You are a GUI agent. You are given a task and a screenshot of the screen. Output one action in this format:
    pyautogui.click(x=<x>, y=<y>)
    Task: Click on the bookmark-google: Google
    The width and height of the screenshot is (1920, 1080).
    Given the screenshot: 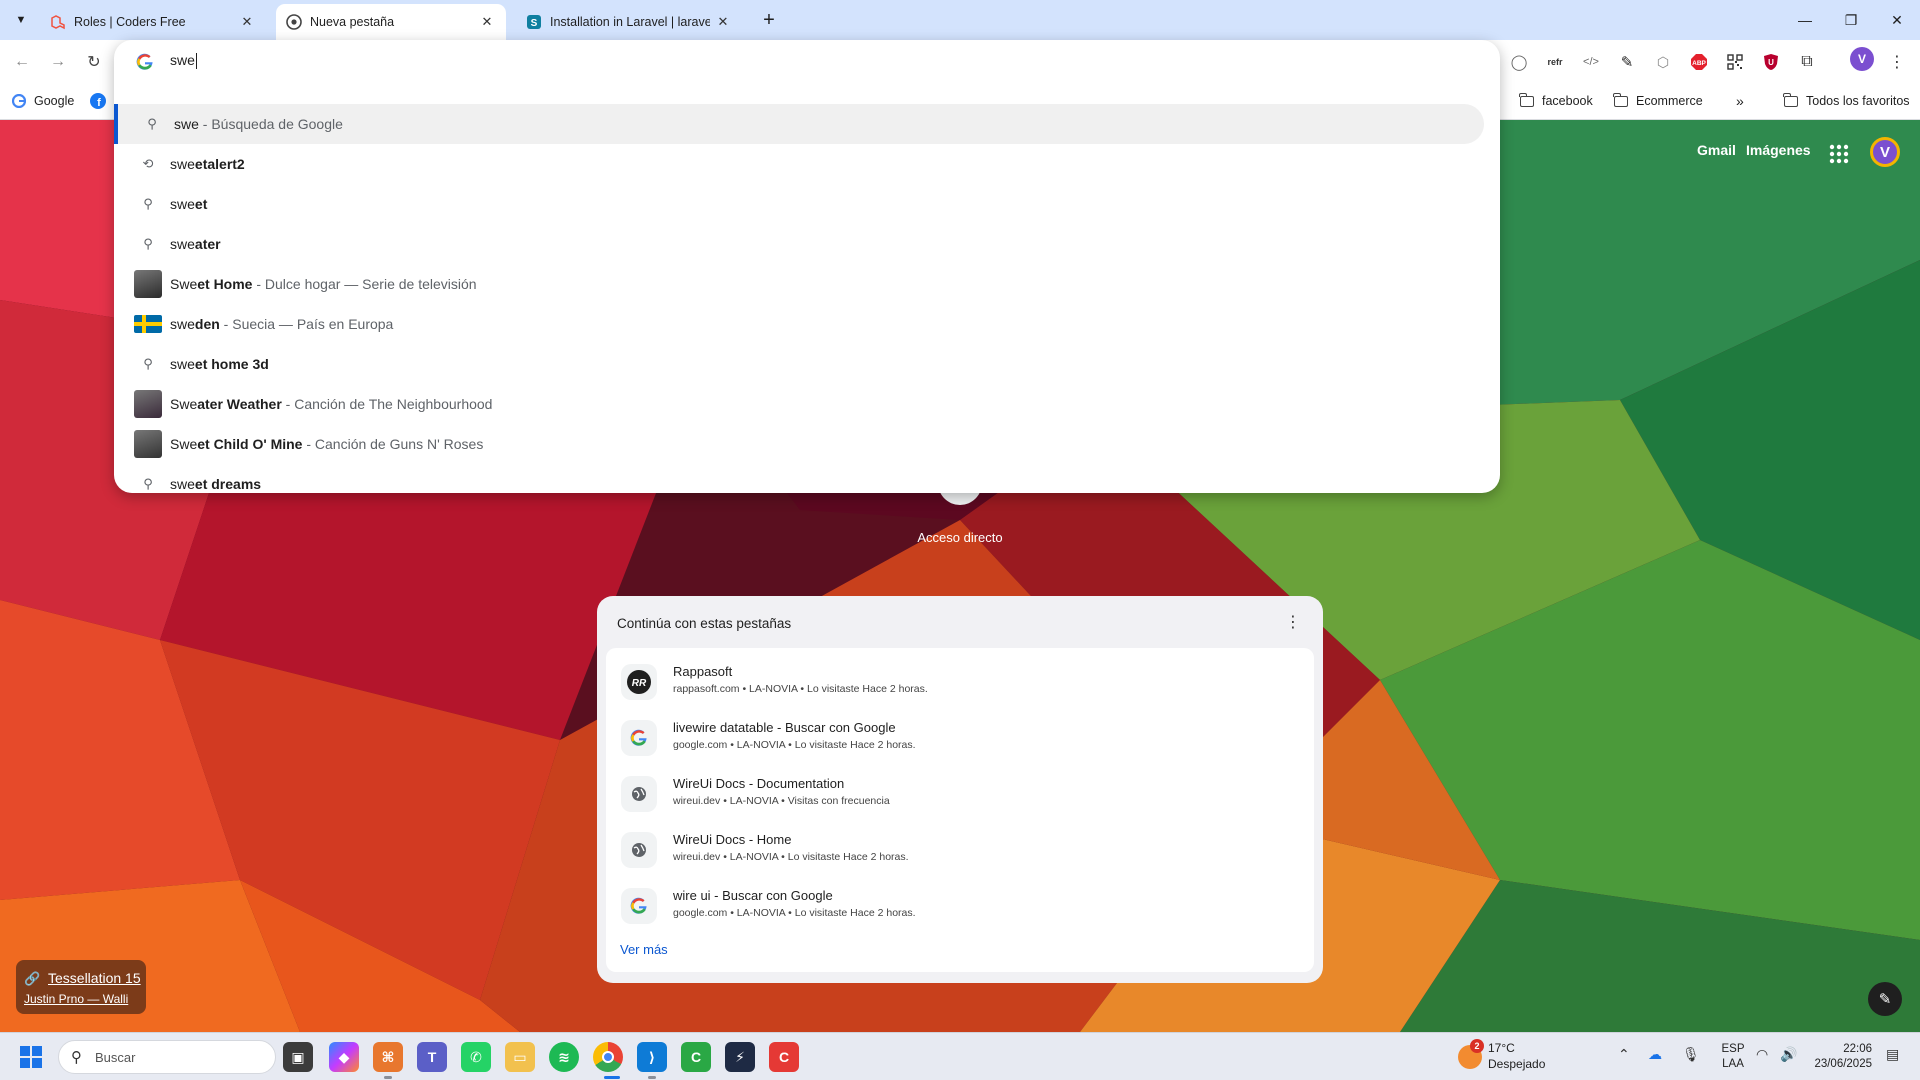 What is the action you would take?
    pyautogui.click(x=43, y=101)
    